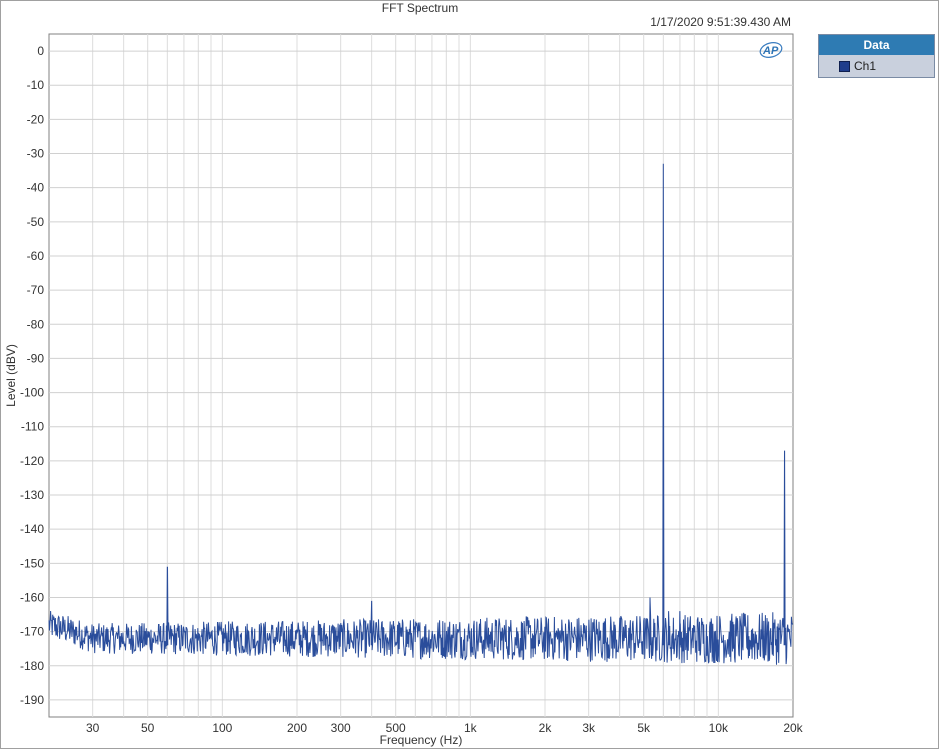 Image resolution: width=939 pixels, height=749 pixels. What do you see at coordinates (36, 222) in the screenshot?
I see `y-tick-label: -50` at bounding box center [36, 222].